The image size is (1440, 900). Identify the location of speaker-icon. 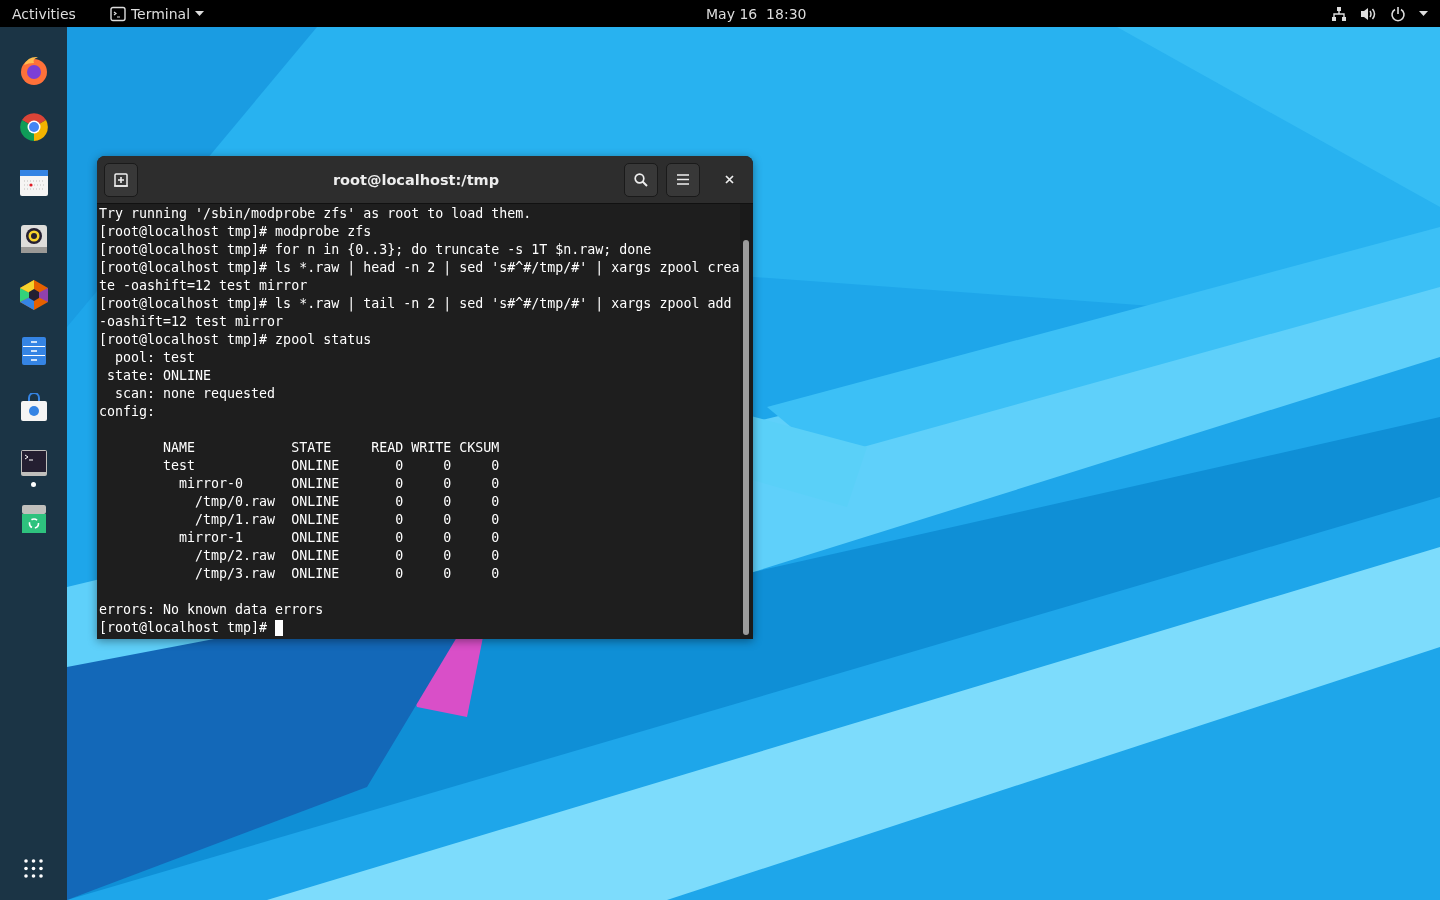
(33, 239).